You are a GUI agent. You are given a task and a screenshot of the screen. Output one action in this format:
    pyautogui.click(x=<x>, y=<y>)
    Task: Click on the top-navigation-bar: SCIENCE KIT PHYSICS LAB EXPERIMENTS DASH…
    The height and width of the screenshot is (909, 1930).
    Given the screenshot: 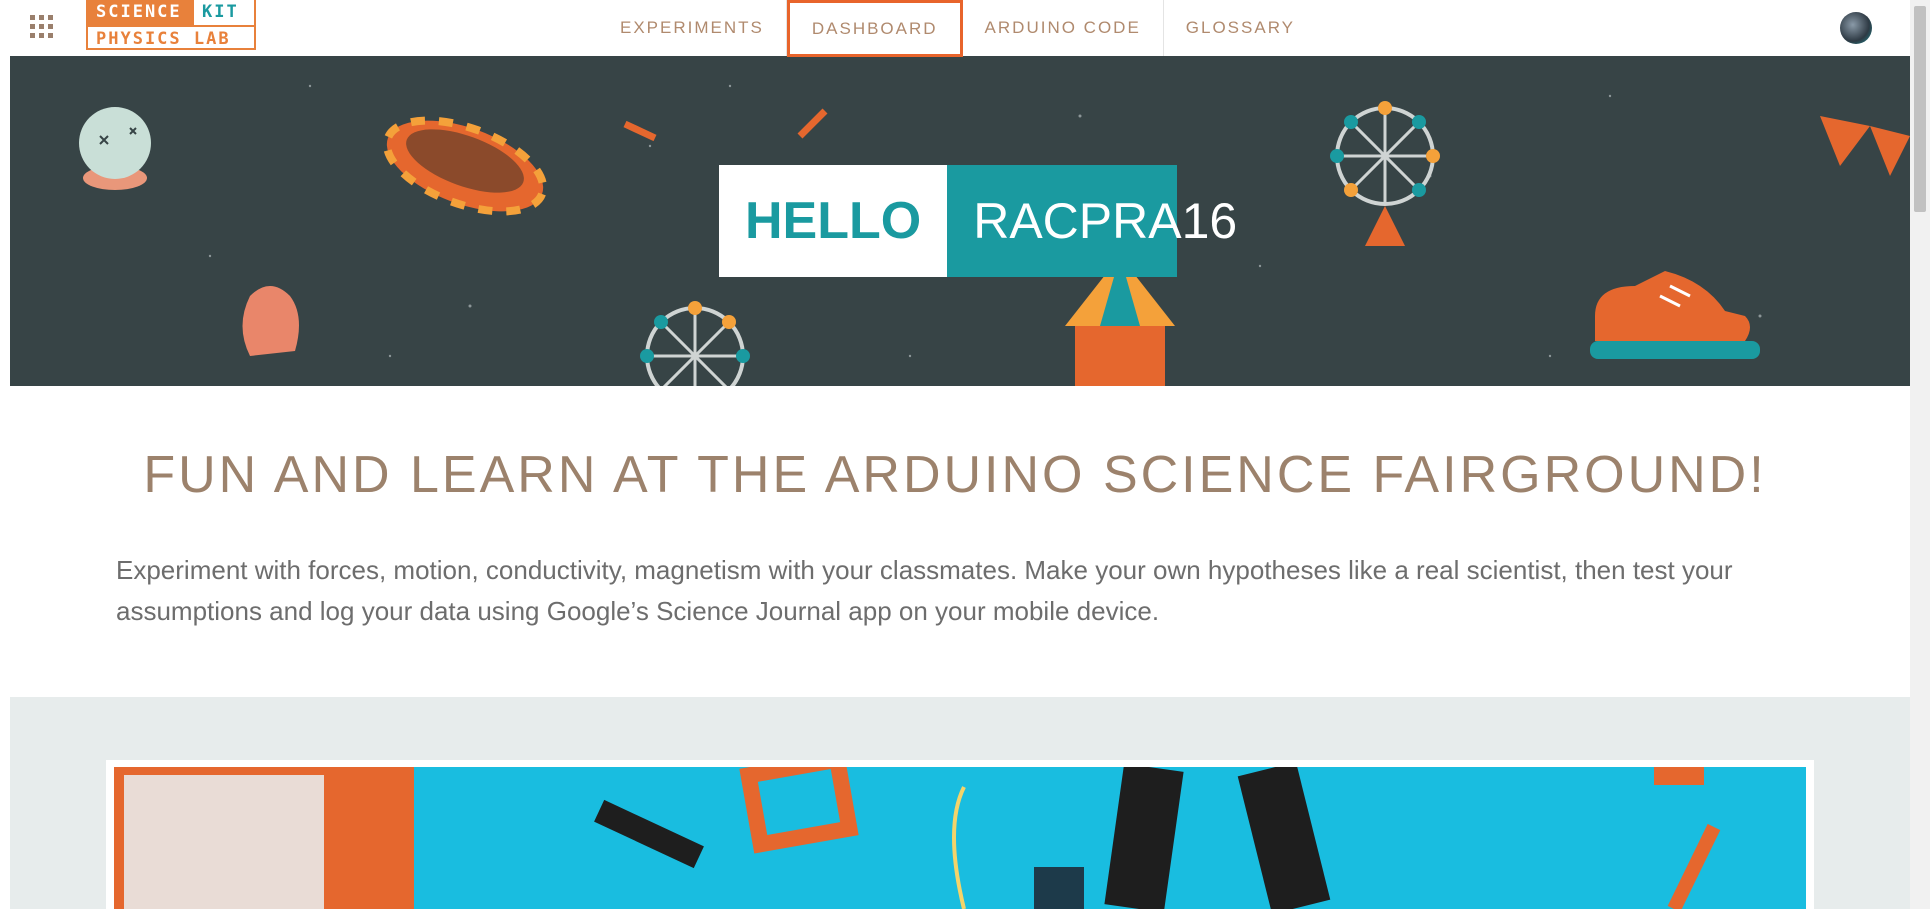 What is the action you would take?
    pyautogui.click(x=955, y=28)
    